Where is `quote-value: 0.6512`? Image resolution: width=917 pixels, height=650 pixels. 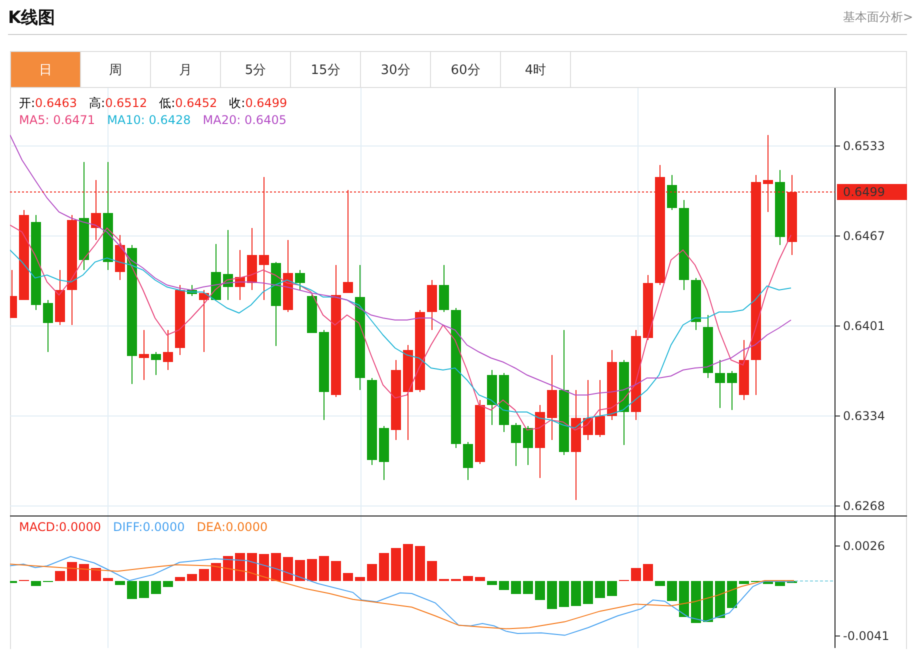 quote-value: 0.6512 is located at coordinates (126, 103).